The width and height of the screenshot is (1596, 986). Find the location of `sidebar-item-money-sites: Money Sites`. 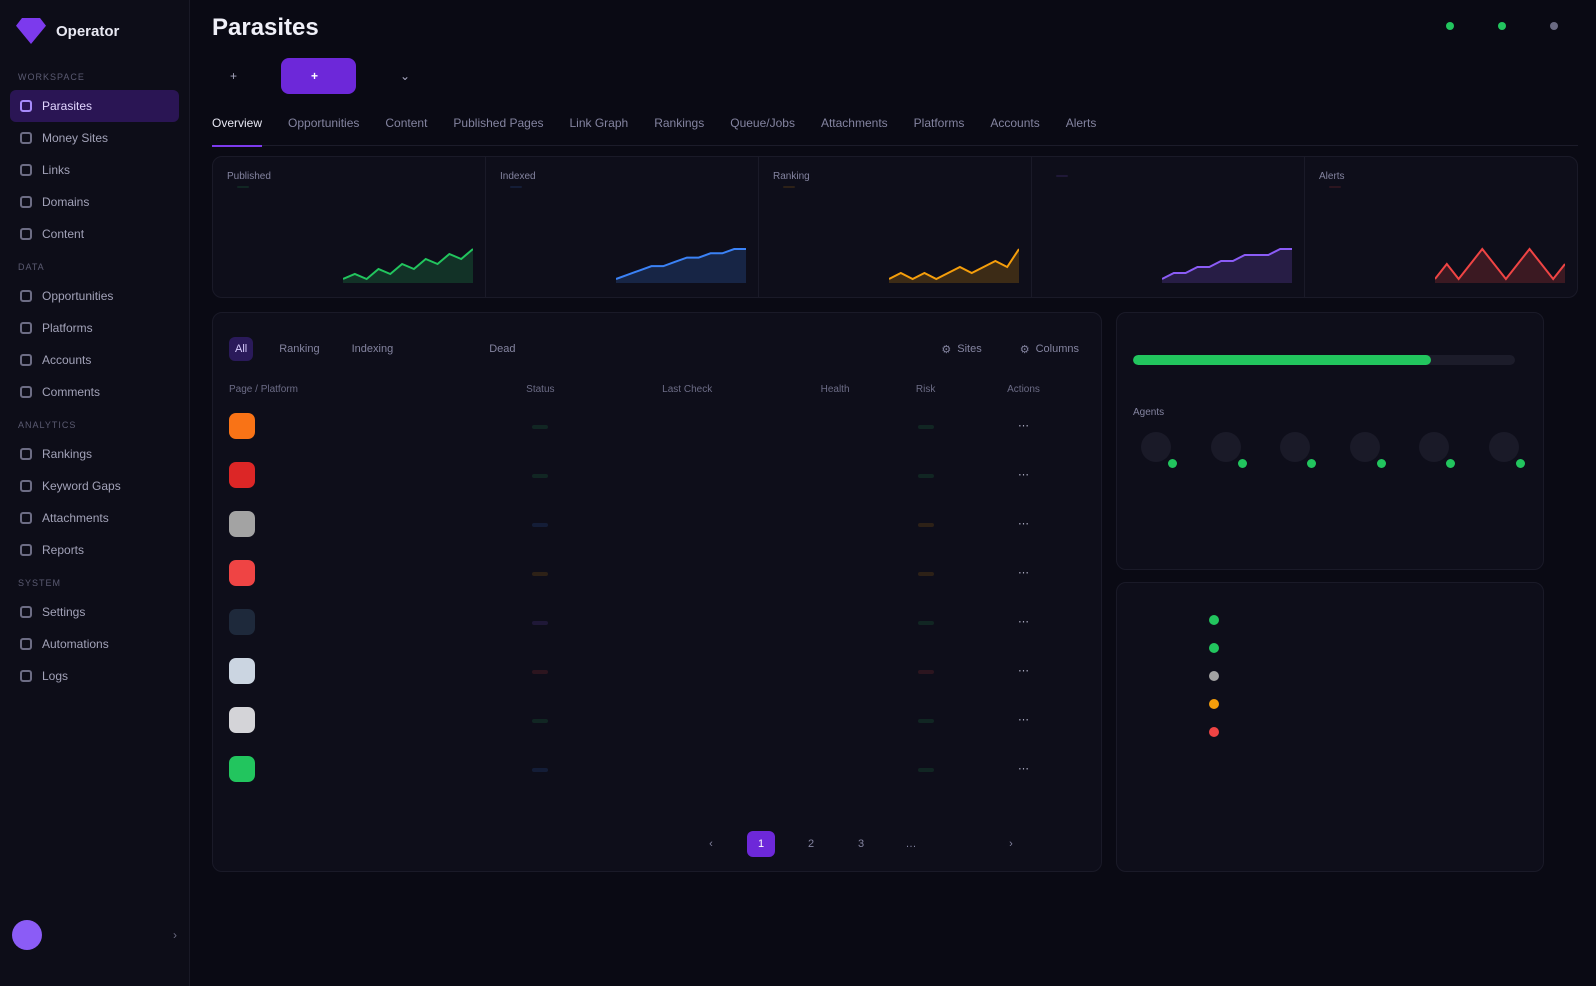

sidebar-item-money-sites: Money Sites is located at coordinates (94, 138).